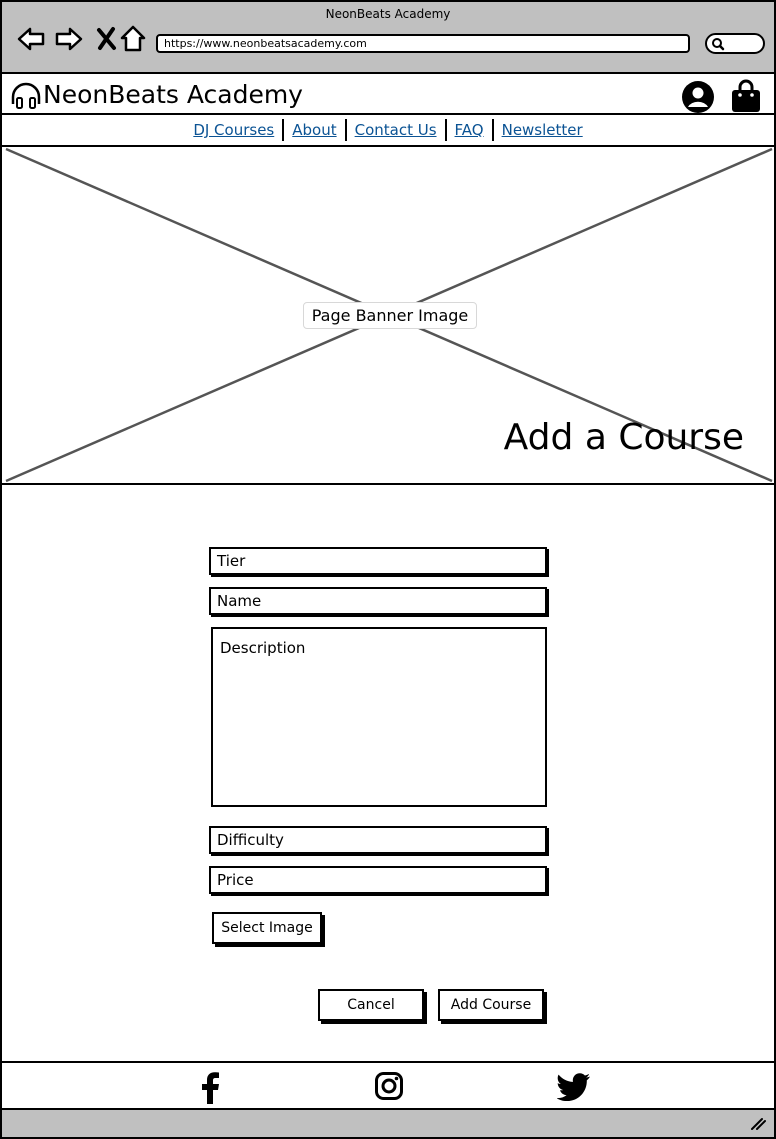  What do you see at coordinates (396, 130) in the screenshot?
I see `nav-link-contact-us: Contact Us` at bounding box center [396, 130].